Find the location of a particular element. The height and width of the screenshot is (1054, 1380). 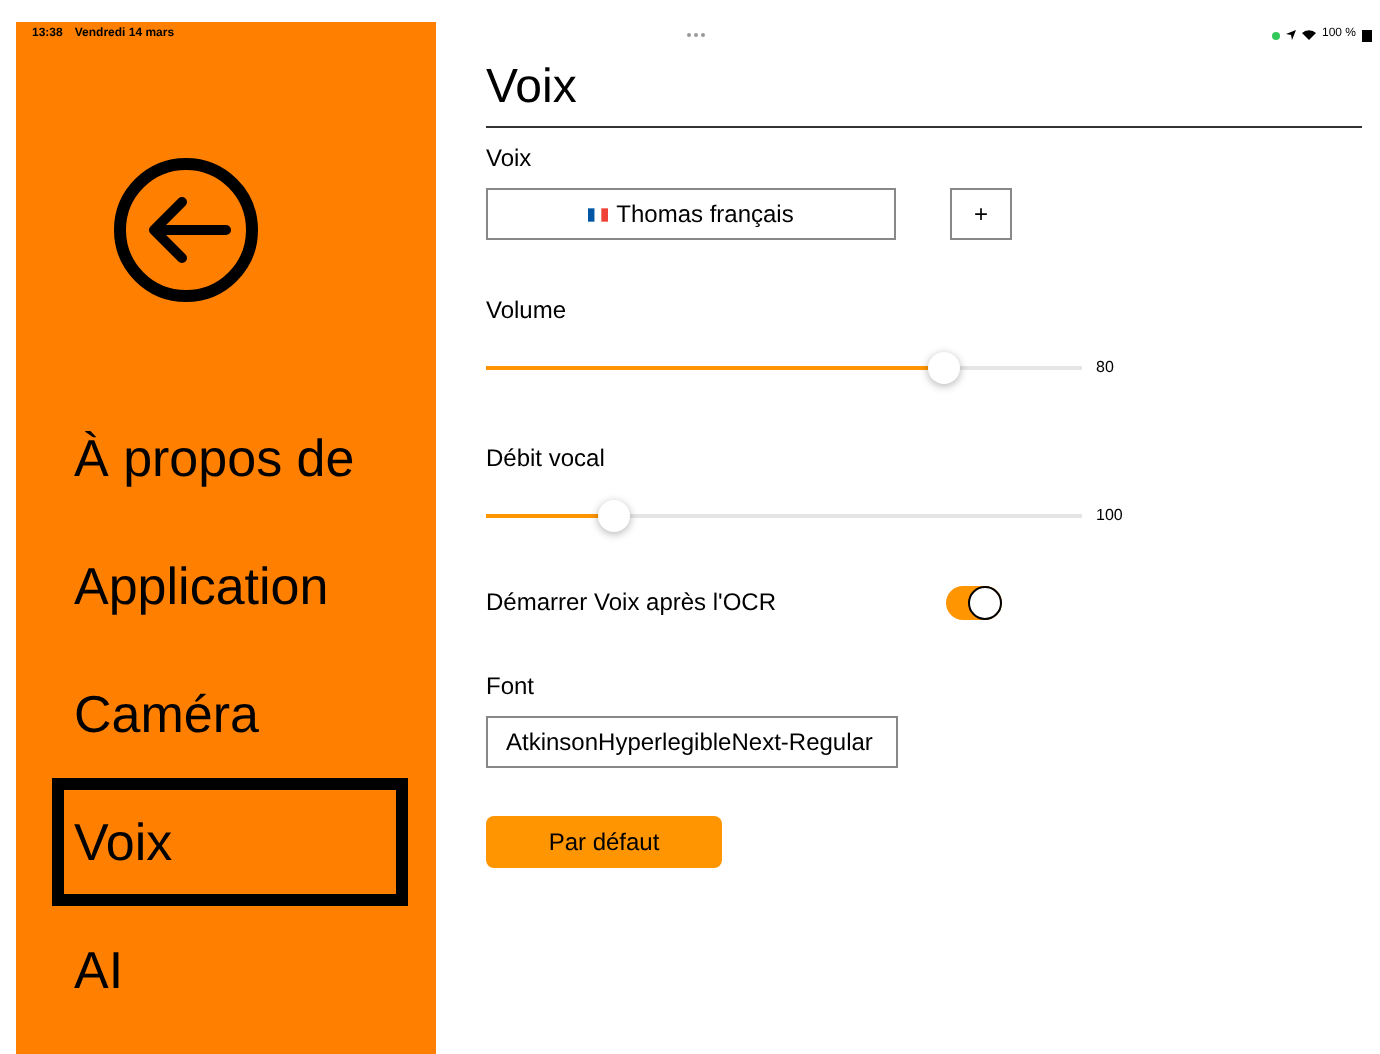

slider-value: 100 is located at coordinates (1109, 516).